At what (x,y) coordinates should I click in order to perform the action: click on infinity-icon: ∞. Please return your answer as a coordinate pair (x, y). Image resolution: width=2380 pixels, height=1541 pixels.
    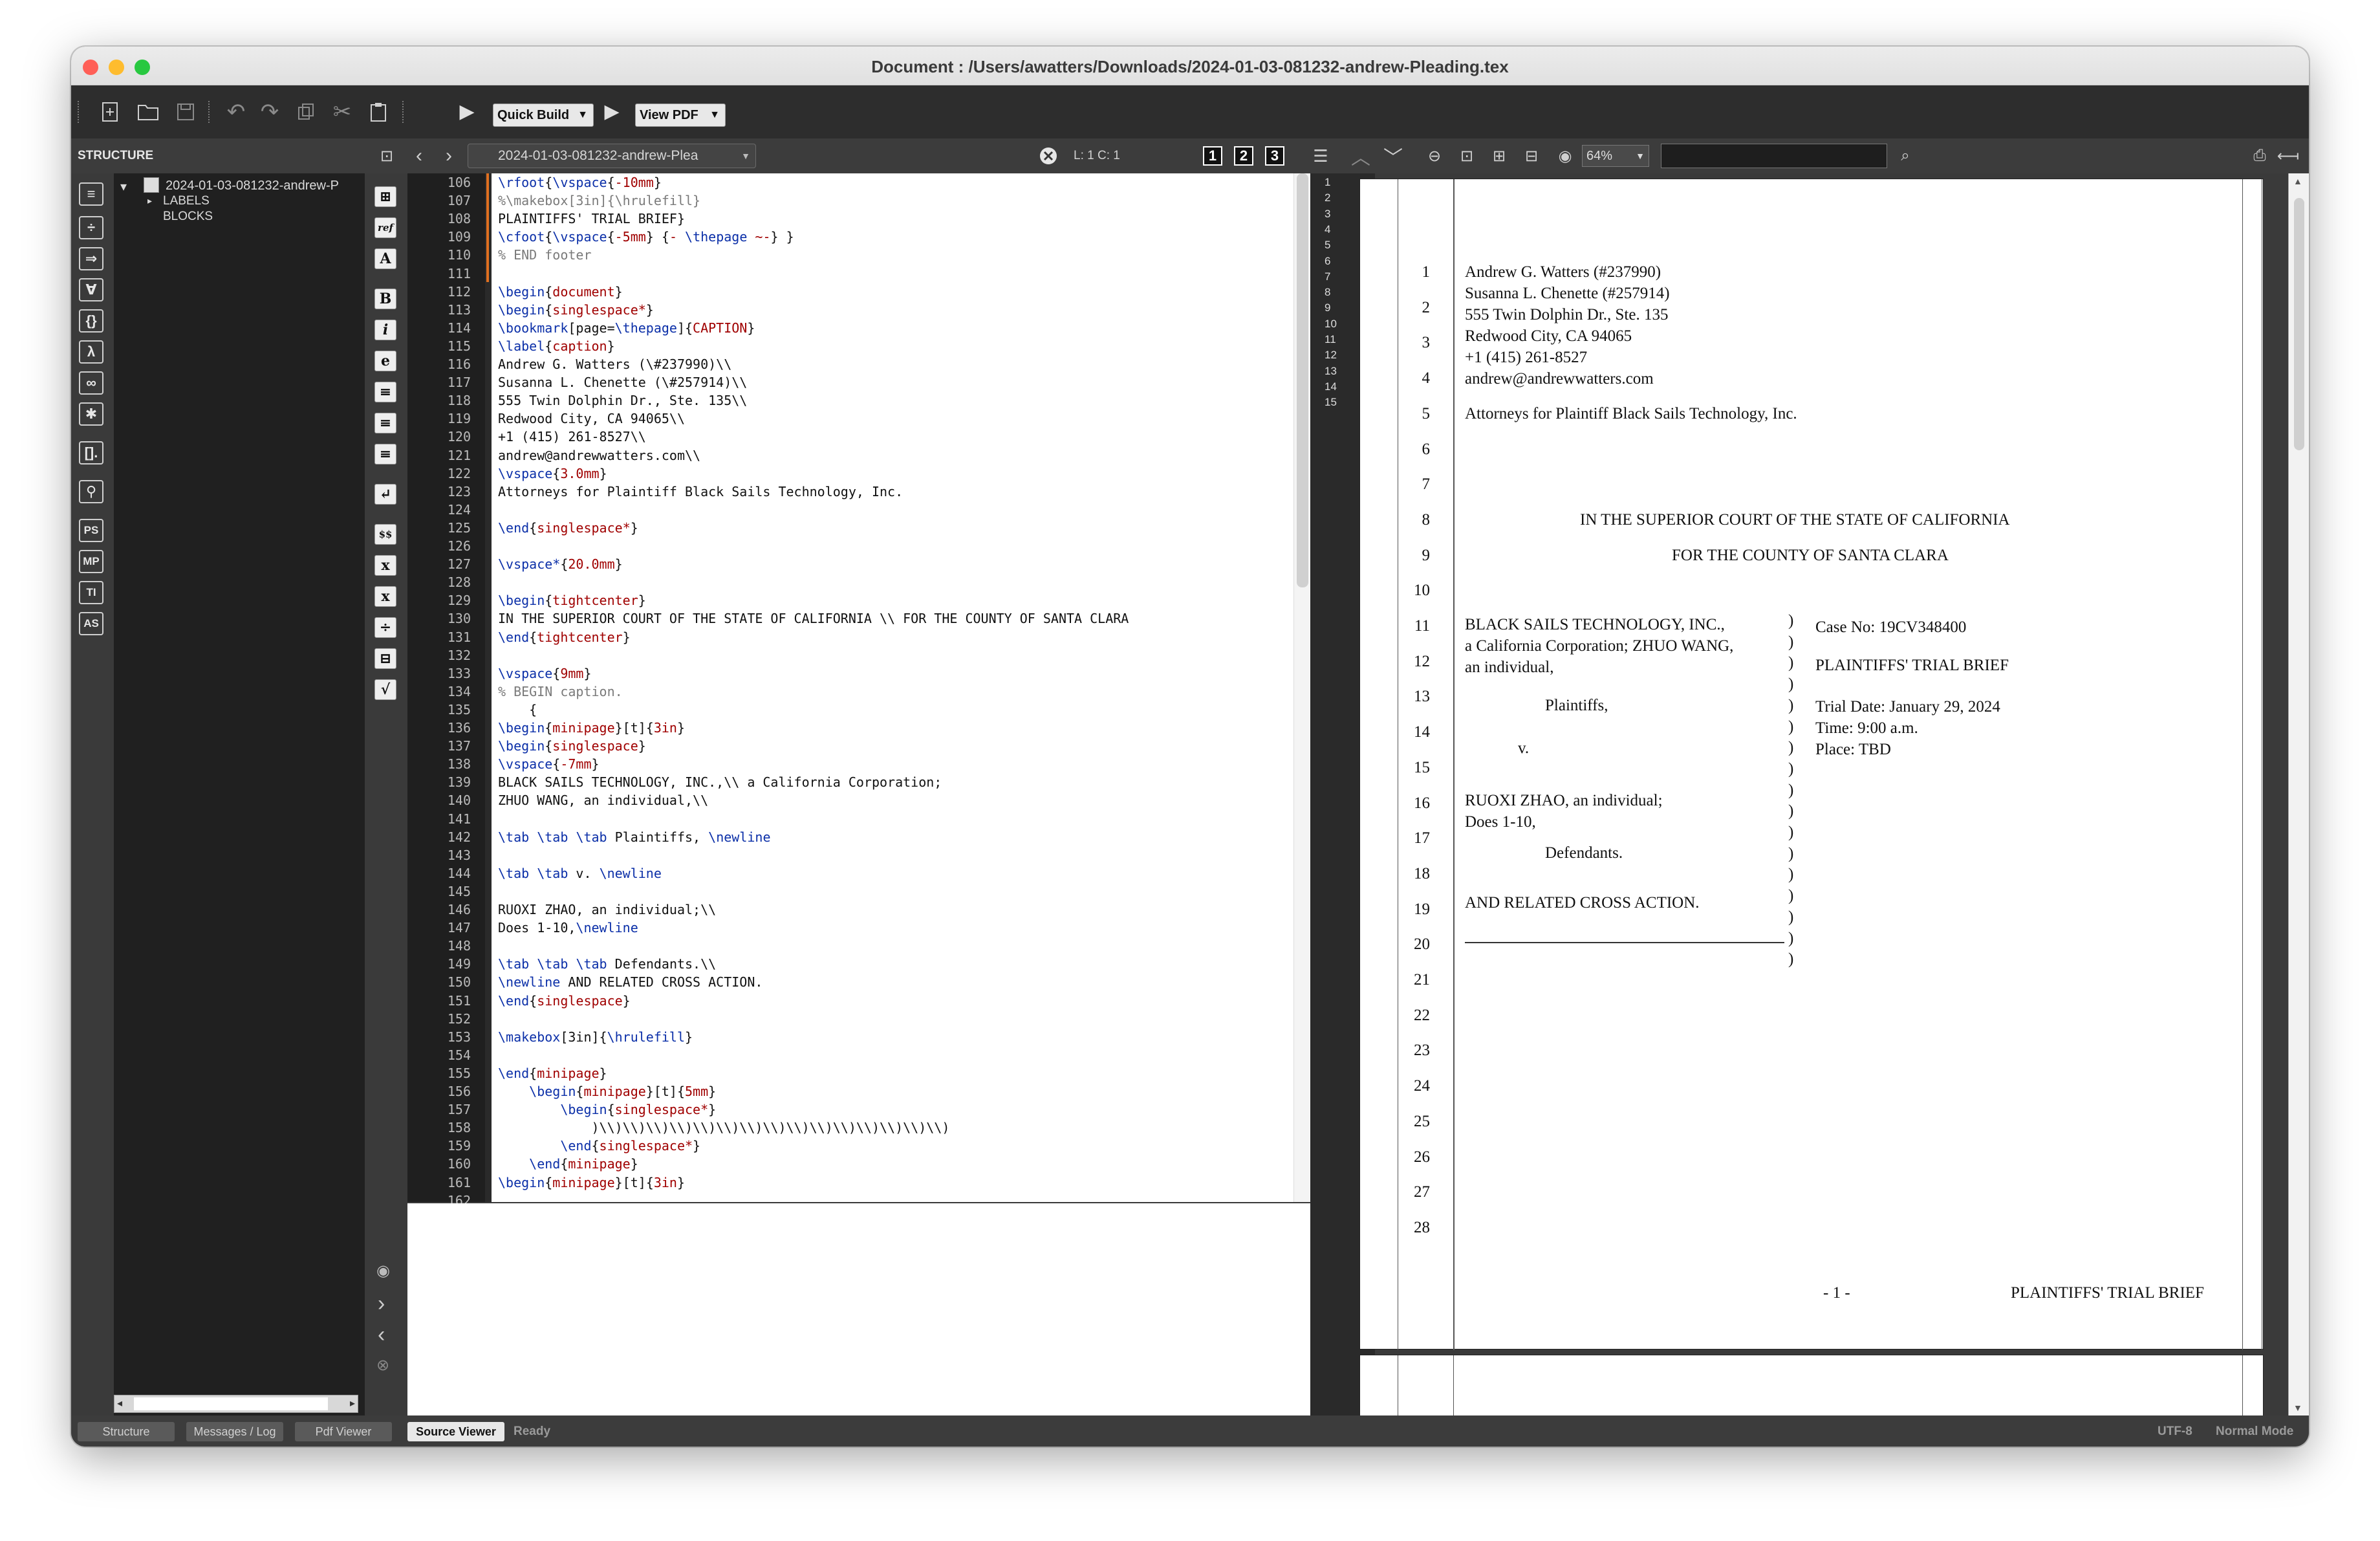
    Looking at the image, I should click on (91, 383).